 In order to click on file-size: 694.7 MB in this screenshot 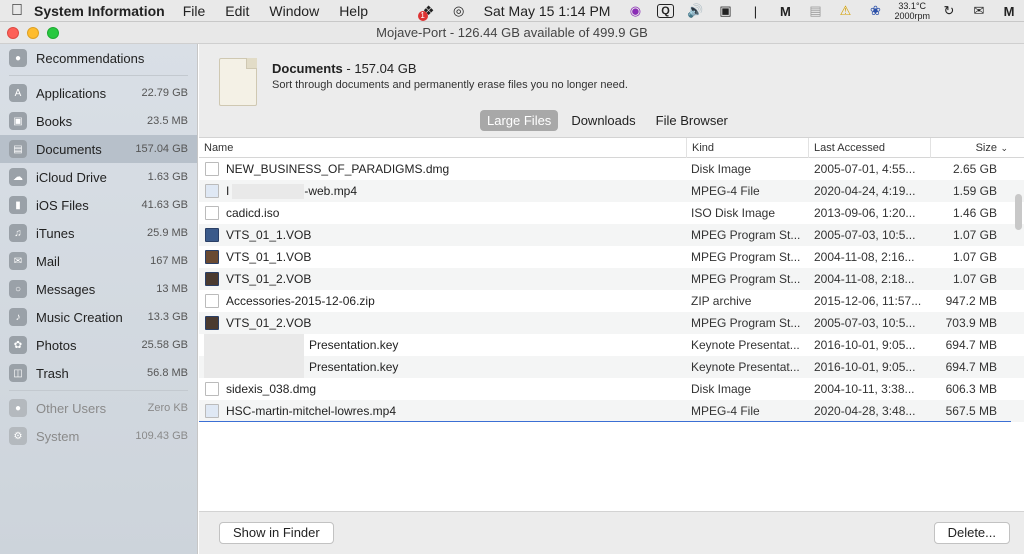, I will do `click(971, 345)`.